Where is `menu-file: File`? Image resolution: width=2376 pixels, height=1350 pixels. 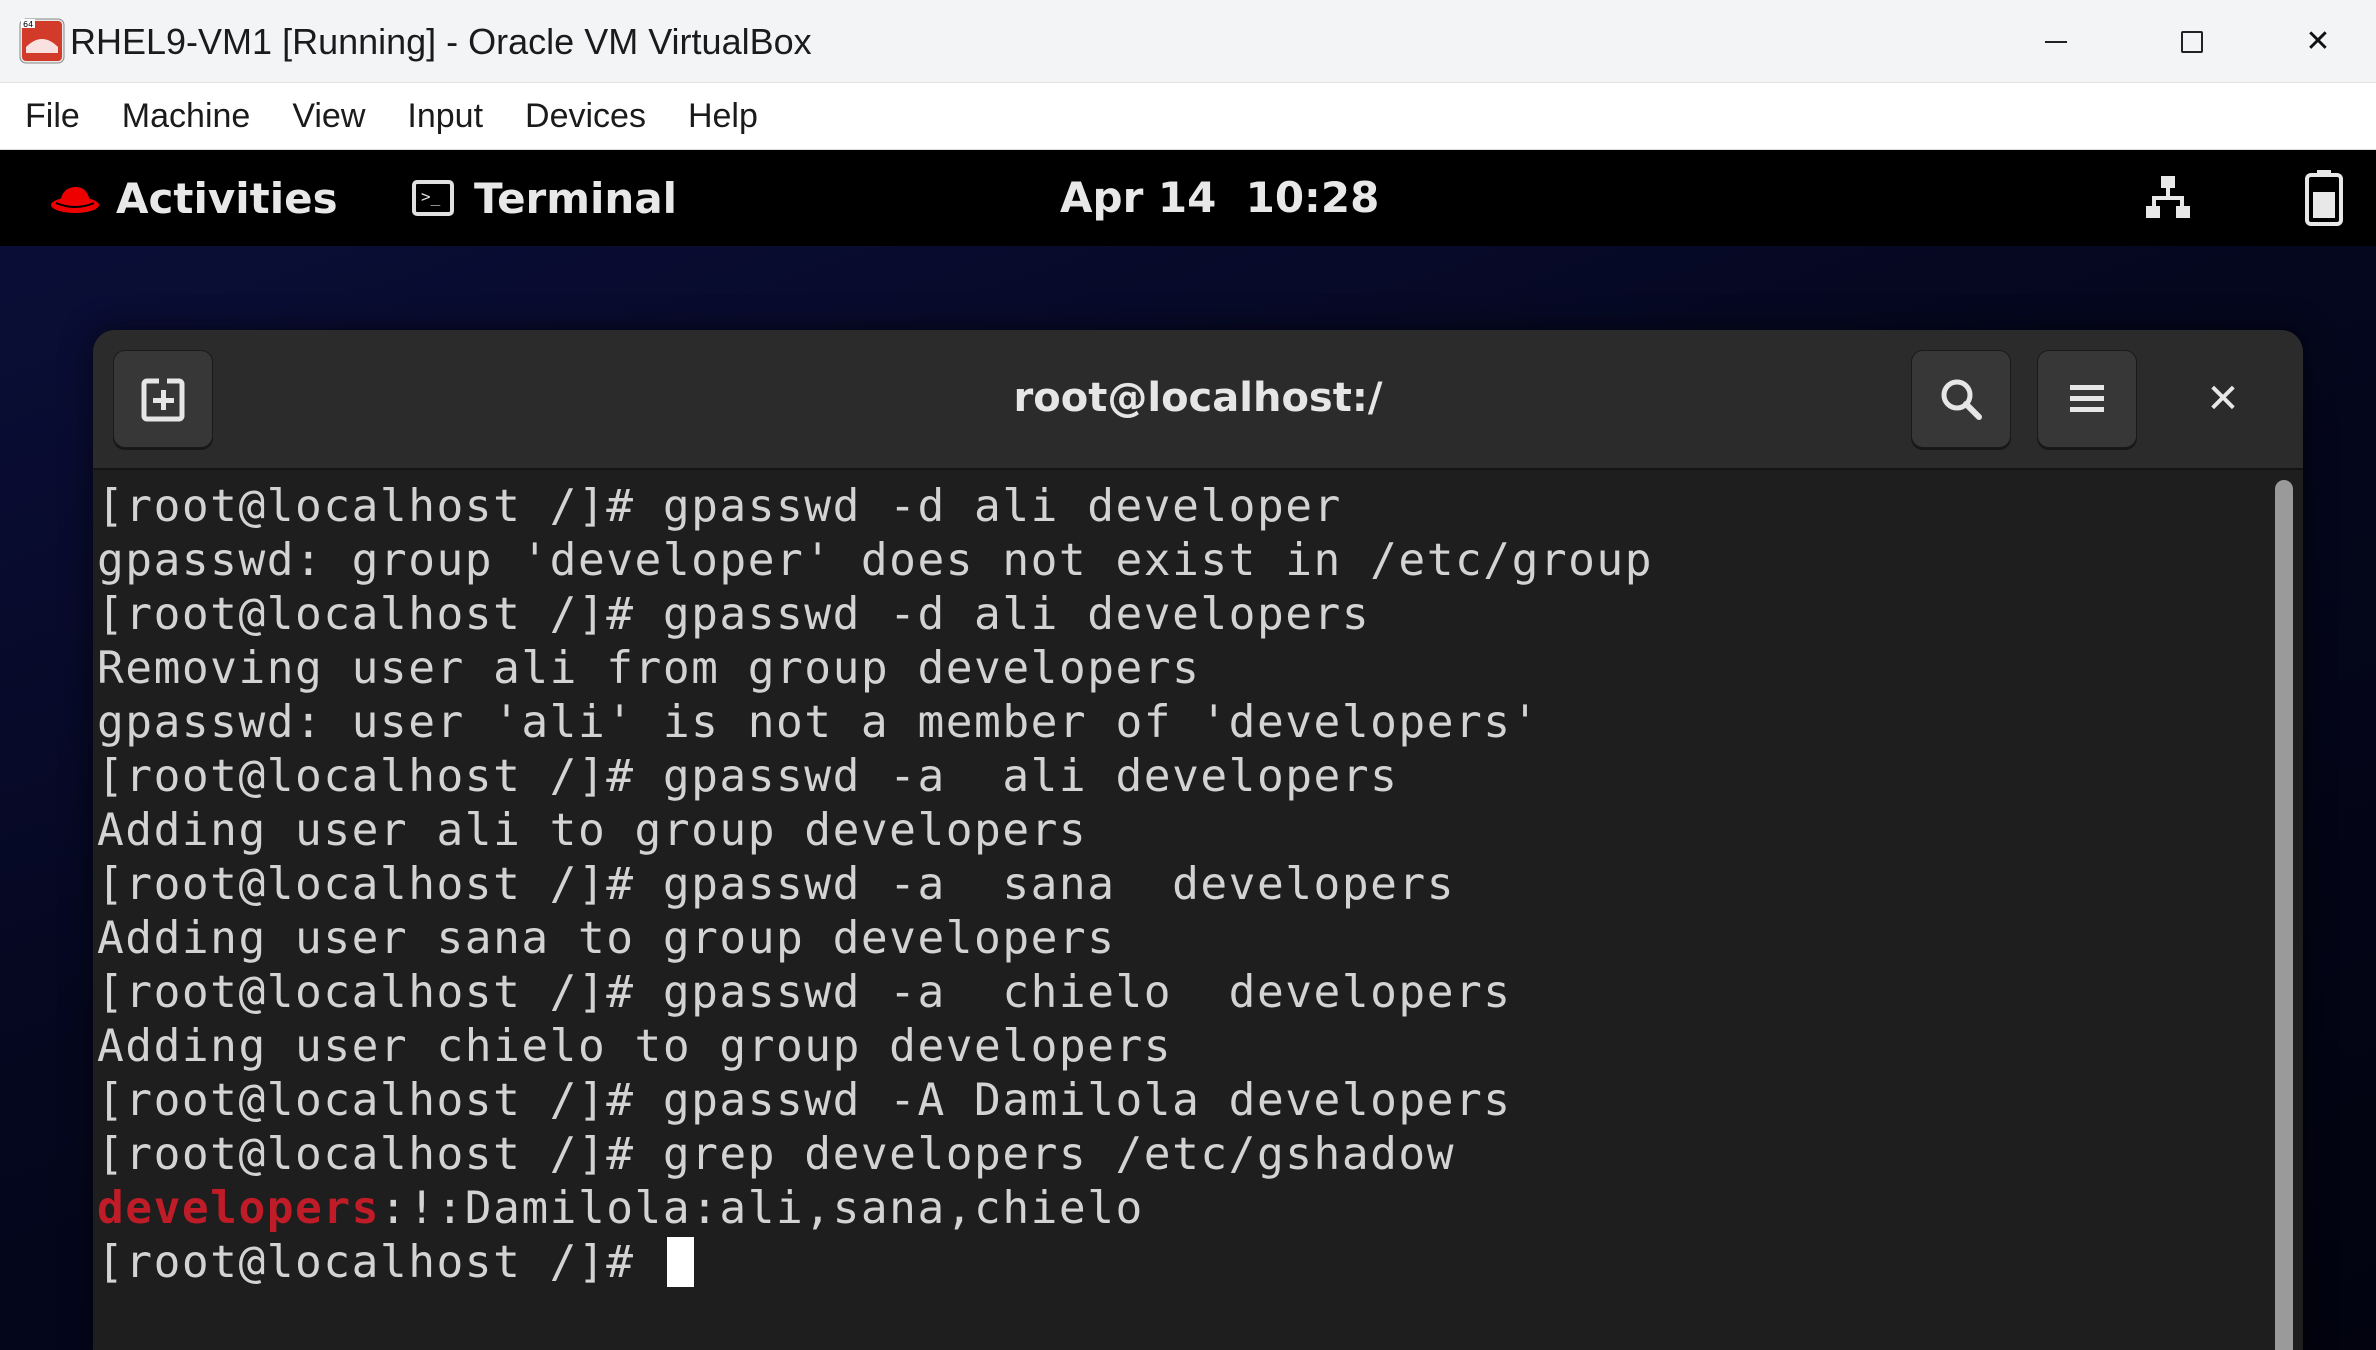
menu-file: File is located at coordinates (52, 116).